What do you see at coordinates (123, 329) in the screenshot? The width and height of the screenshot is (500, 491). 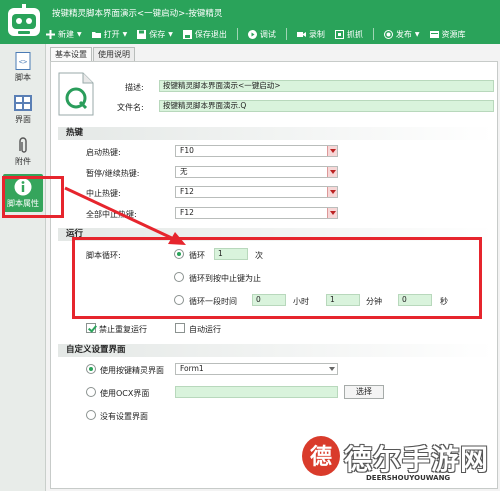 I see `no-repeat-label: 禁止重复运行` at bounding box center [123, 329].